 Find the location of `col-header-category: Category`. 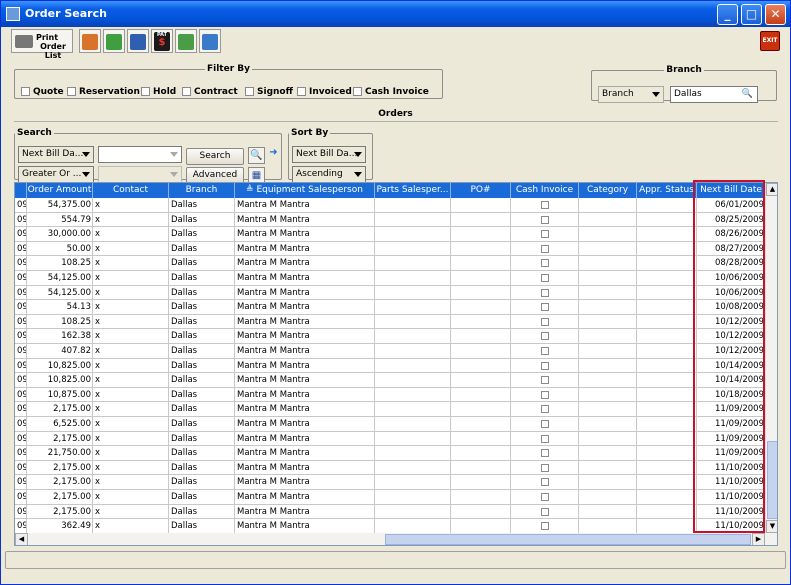

col-header-category: Category is located at coordinates (608, 190).